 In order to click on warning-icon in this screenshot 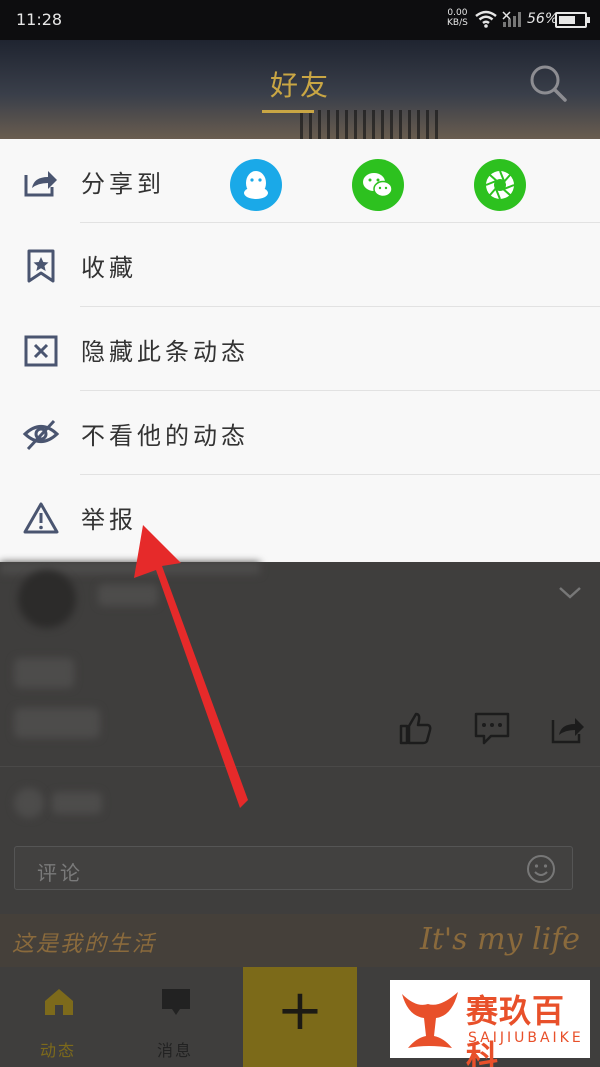, I will do `click(41, 518)`.